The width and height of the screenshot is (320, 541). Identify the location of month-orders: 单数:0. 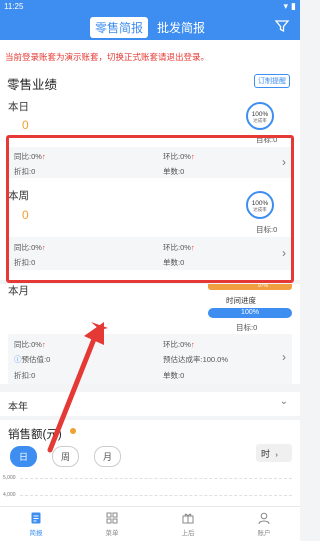
(174, 375).